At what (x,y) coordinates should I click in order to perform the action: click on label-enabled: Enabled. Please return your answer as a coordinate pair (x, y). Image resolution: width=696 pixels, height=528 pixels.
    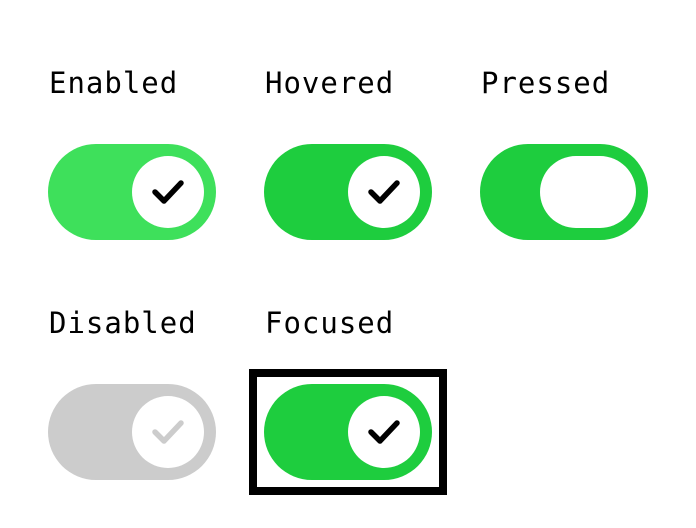
    Looking at the image, I should click on (114, 83).